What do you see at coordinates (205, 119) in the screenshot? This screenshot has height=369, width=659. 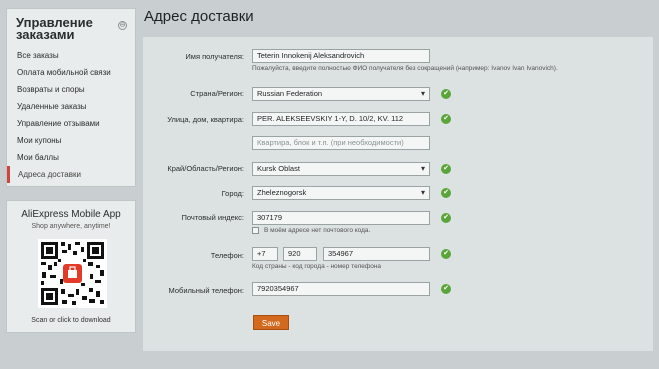 I see `street-label: Улица, дом, квартира:` at bounding box center [205, 119].